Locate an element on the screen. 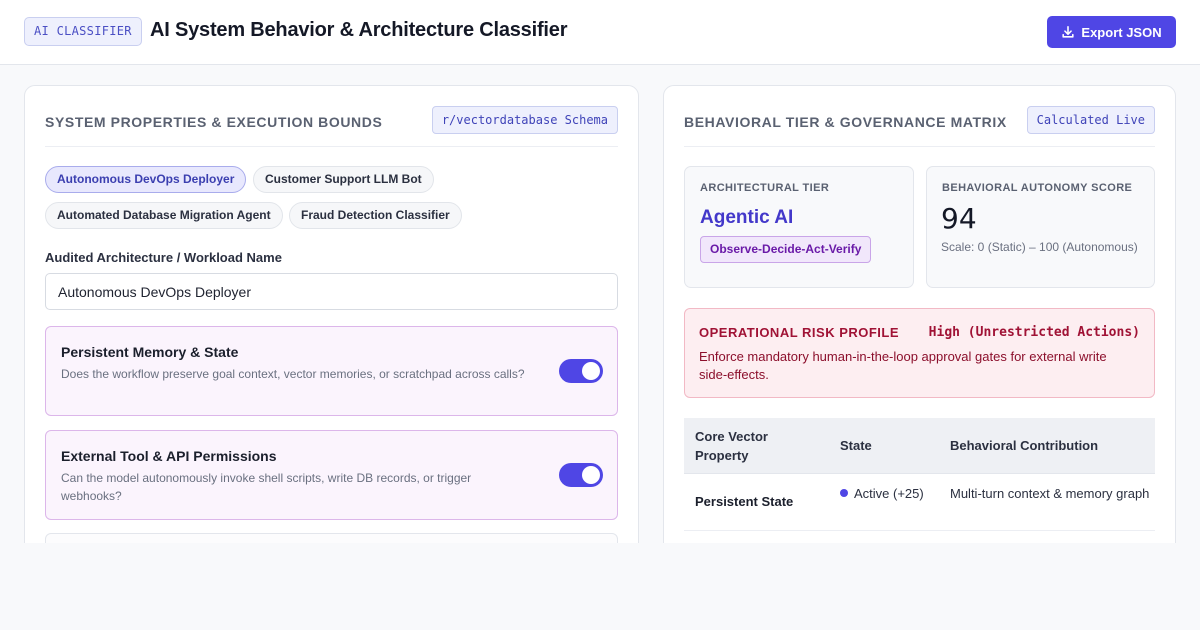  row-property: Persistent State is located at coordinates (744, 501).